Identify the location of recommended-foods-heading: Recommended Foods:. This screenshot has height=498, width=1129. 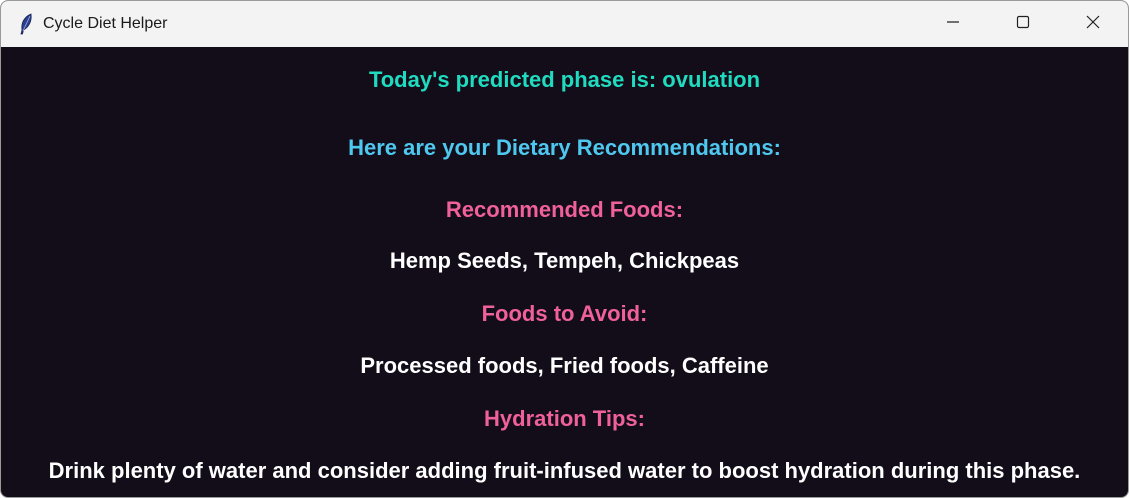
(564, 209).